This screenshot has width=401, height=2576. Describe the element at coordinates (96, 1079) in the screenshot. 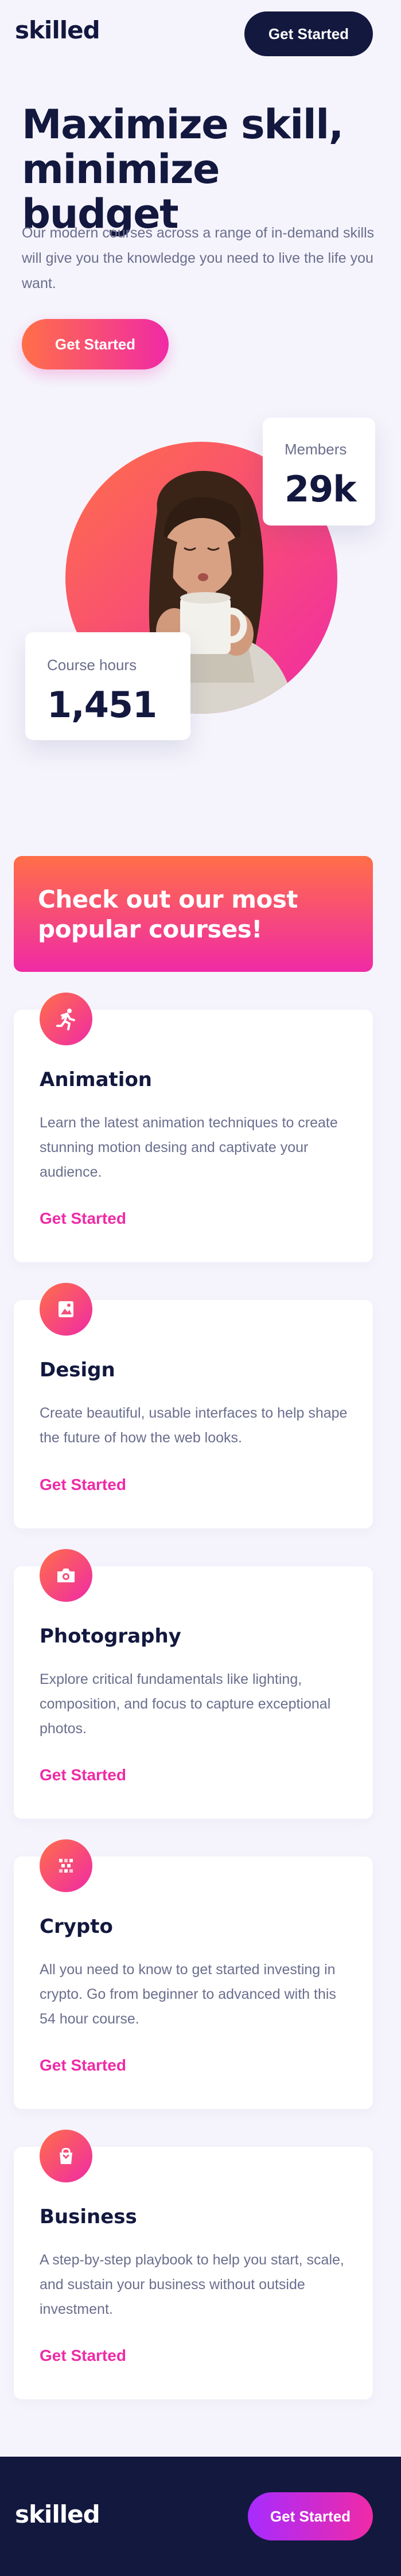

I see `course-title: Animation` at that location.